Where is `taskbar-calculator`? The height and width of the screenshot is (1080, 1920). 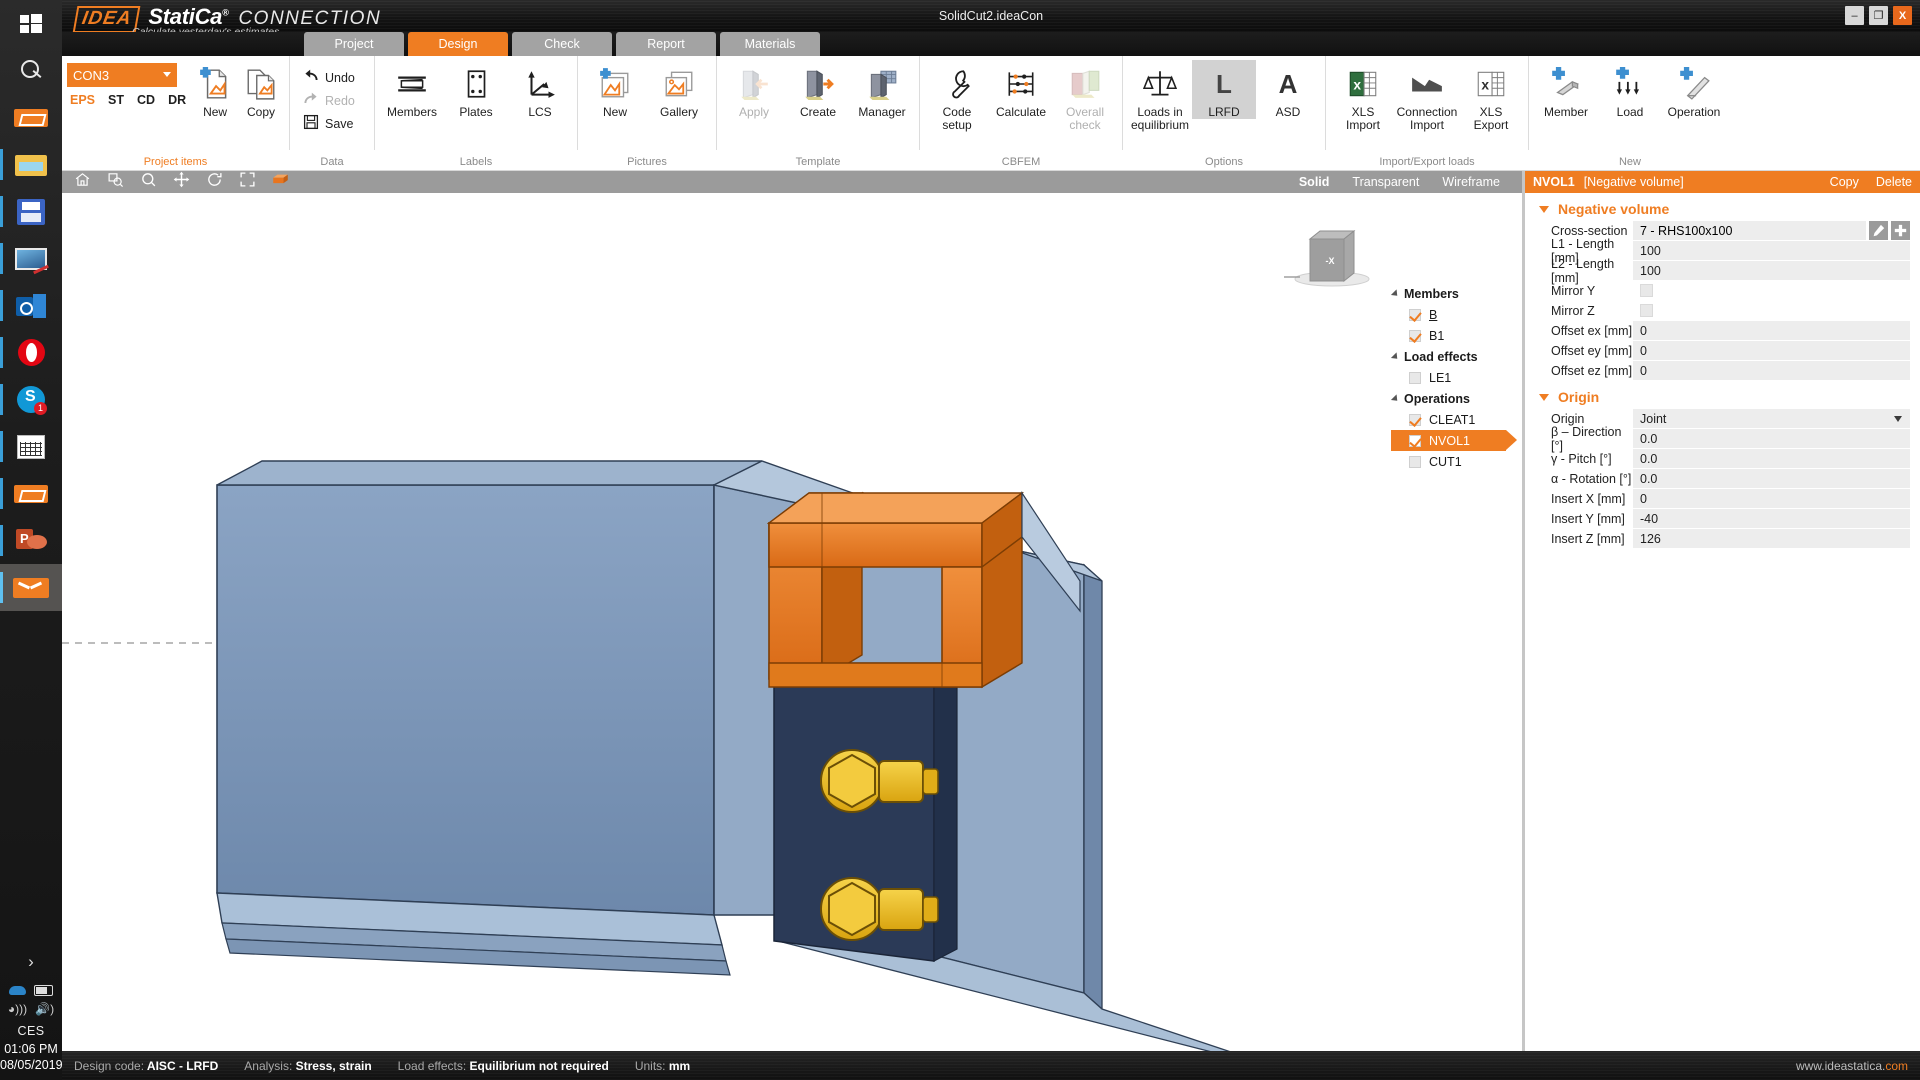 taskbar-calculator is located at coordinates (31, 446).